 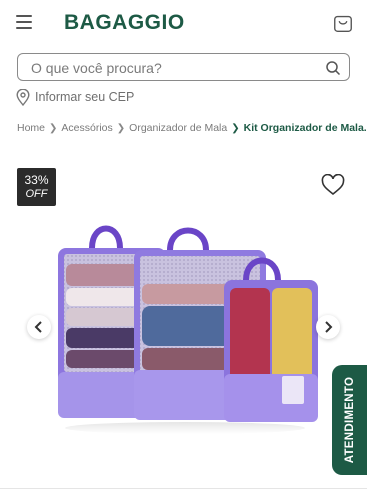 I want to click on site-header: BAGAGGIO, so click(x=183, y=23).